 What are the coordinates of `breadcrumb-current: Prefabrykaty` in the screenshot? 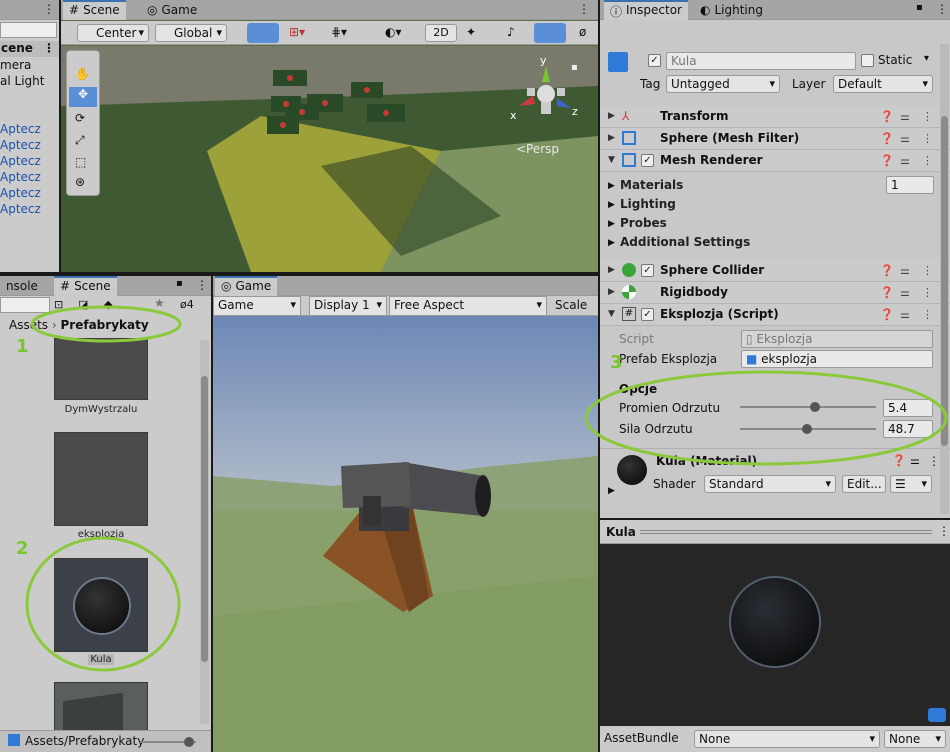 It's located at (105, 325).